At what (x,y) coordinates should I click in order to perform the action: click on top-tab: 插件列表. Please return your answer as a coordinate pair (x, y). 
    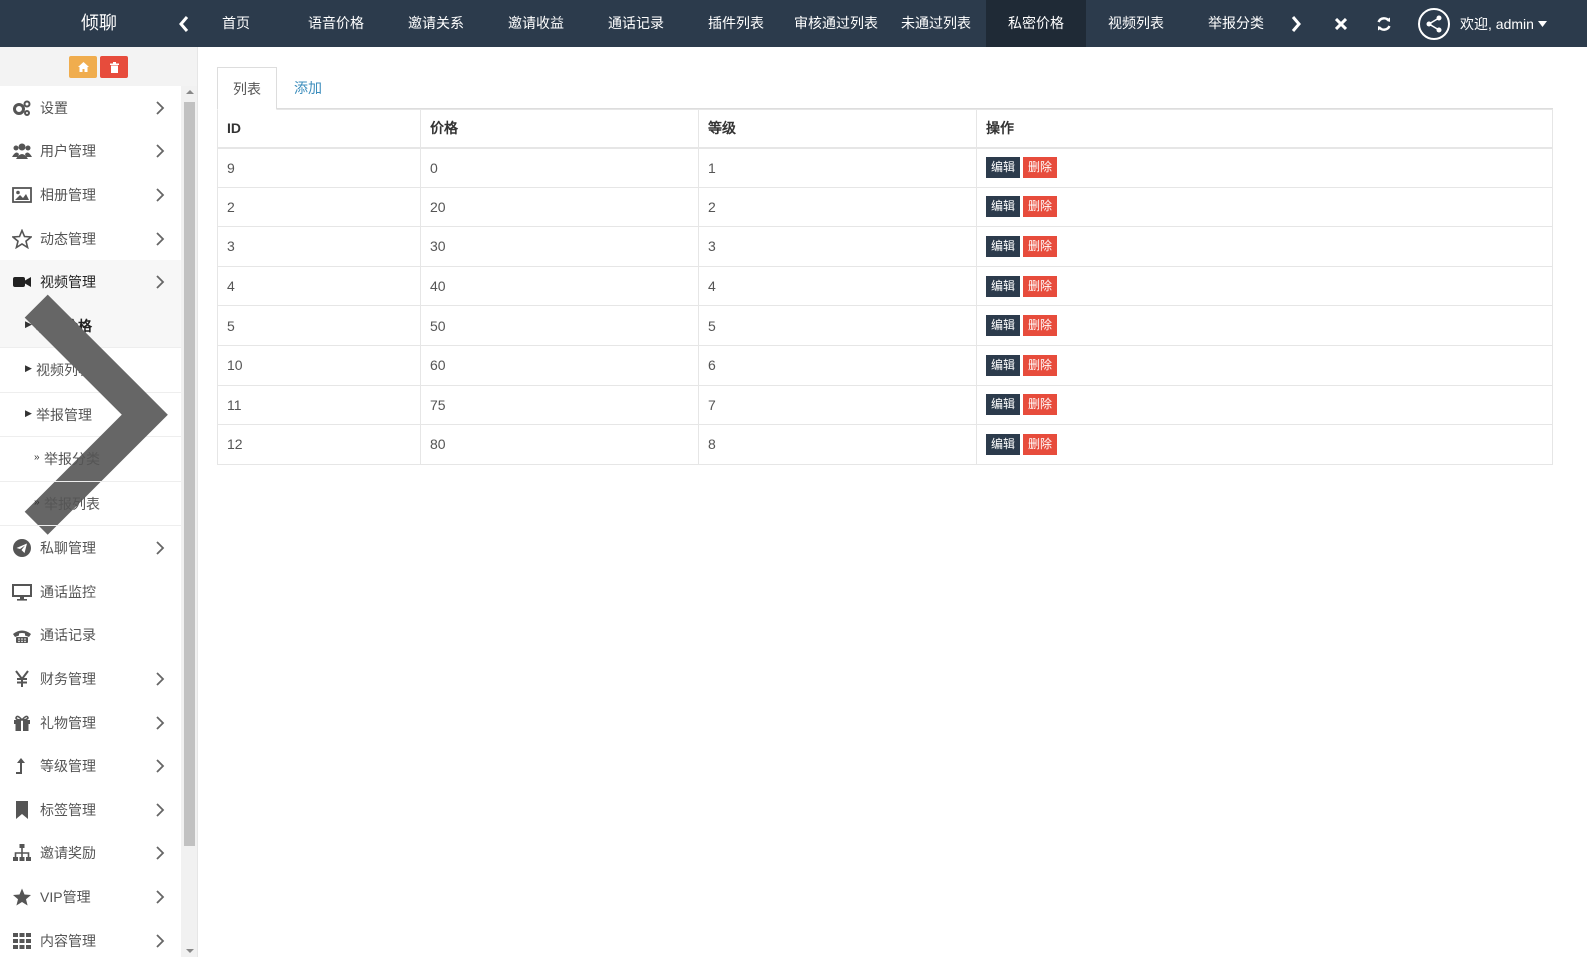
    Looking at the image, I should click on (736, 23).